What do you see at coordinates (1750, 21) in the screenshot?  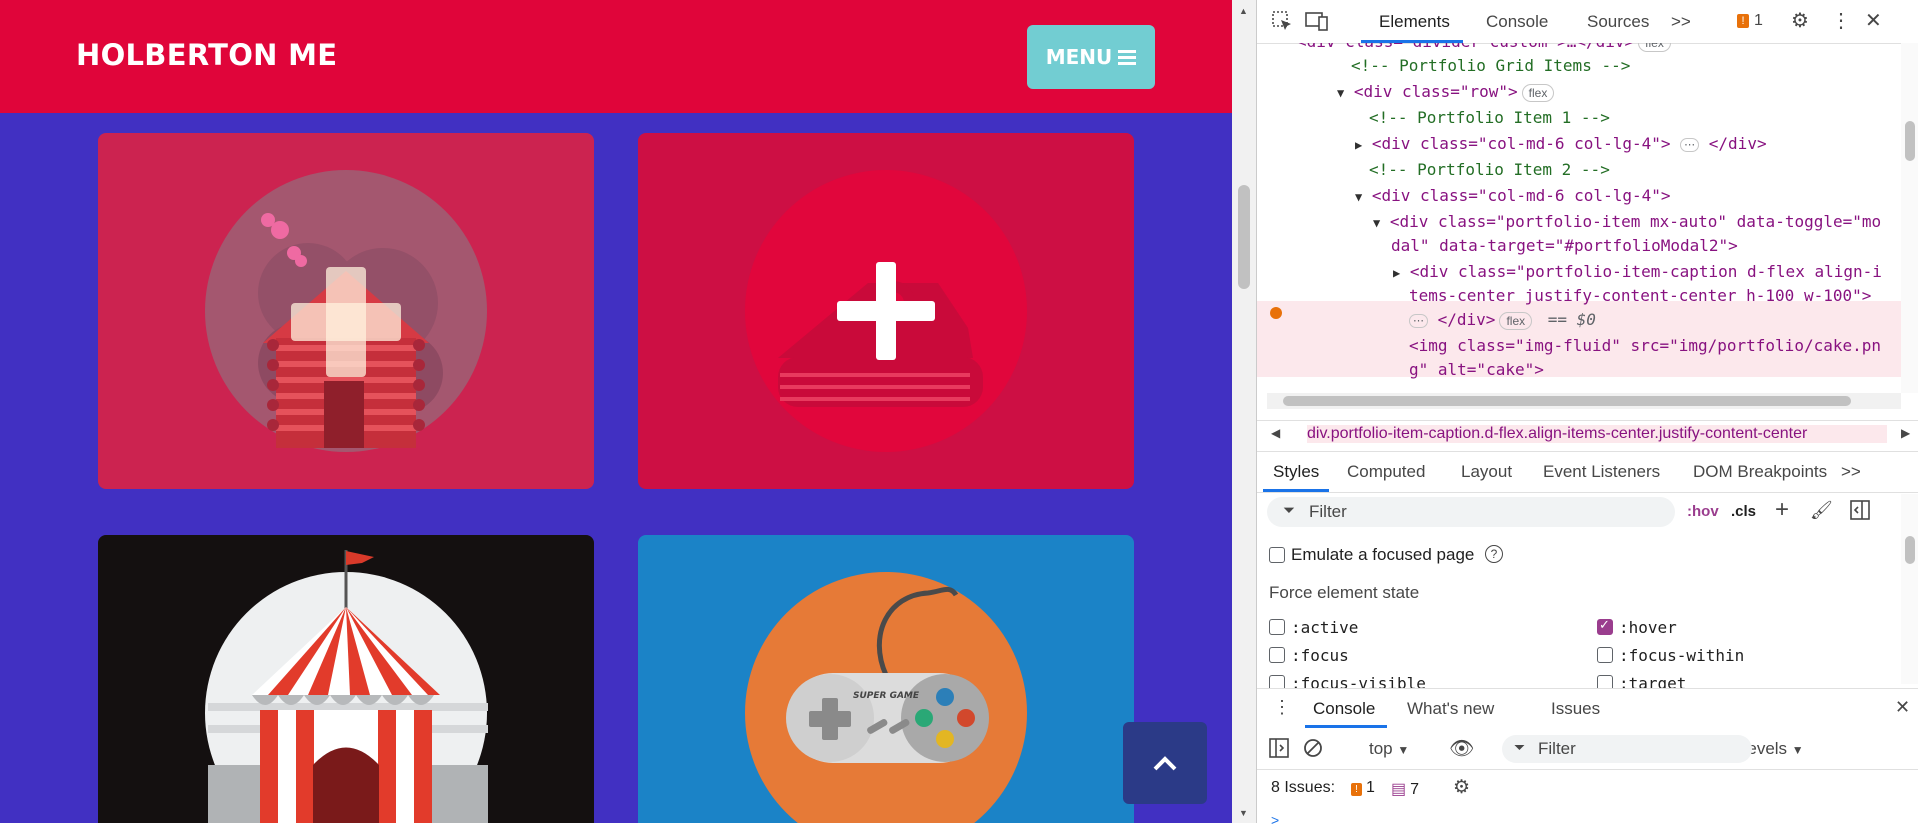 I see `issues-badge: ! 1` at bounding box center [1750, 21].